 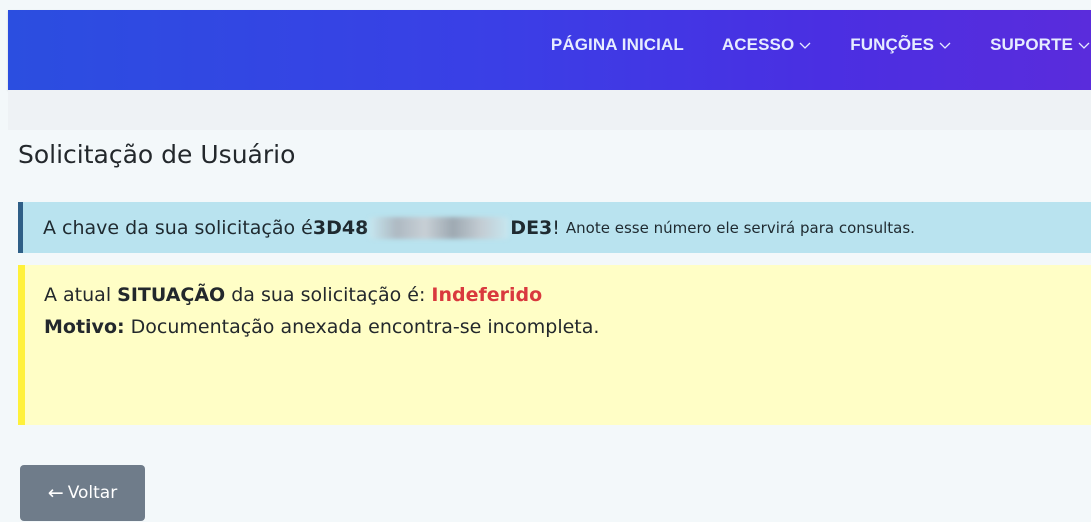 What do you see at coordinates (92, 493) in the screenshot?
I see `back-button-label: Voltar` at bounding box center [92, 493].